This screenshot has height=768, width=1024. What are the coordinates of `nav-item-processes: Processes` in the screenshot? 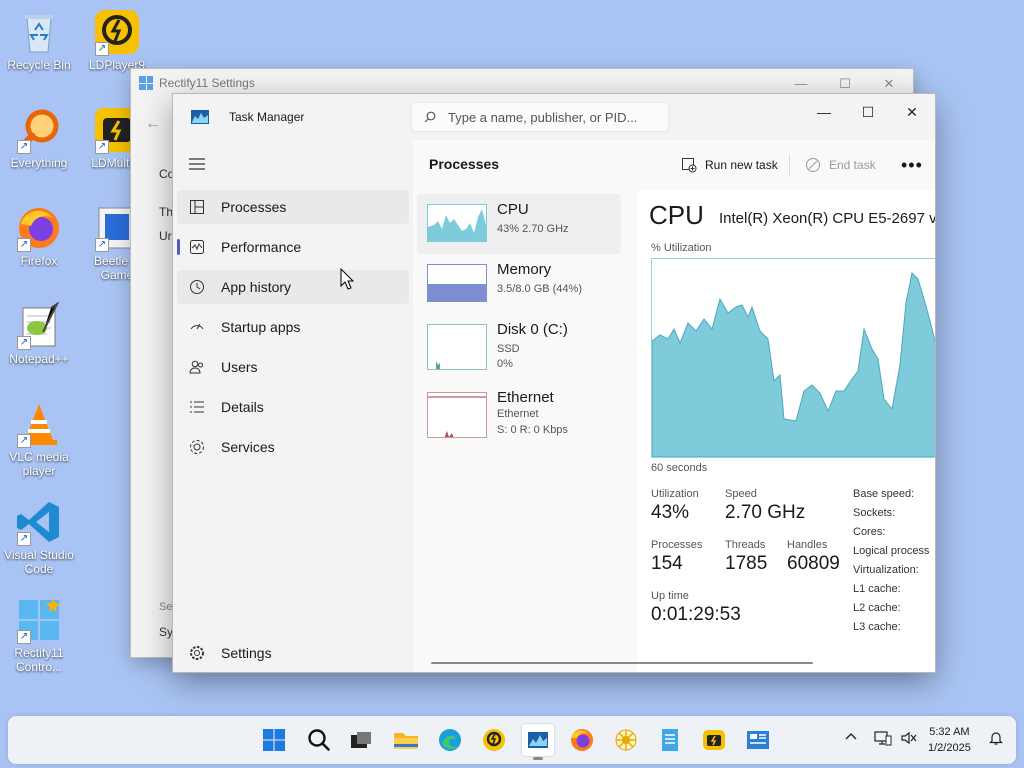 It's located at (293, 207).